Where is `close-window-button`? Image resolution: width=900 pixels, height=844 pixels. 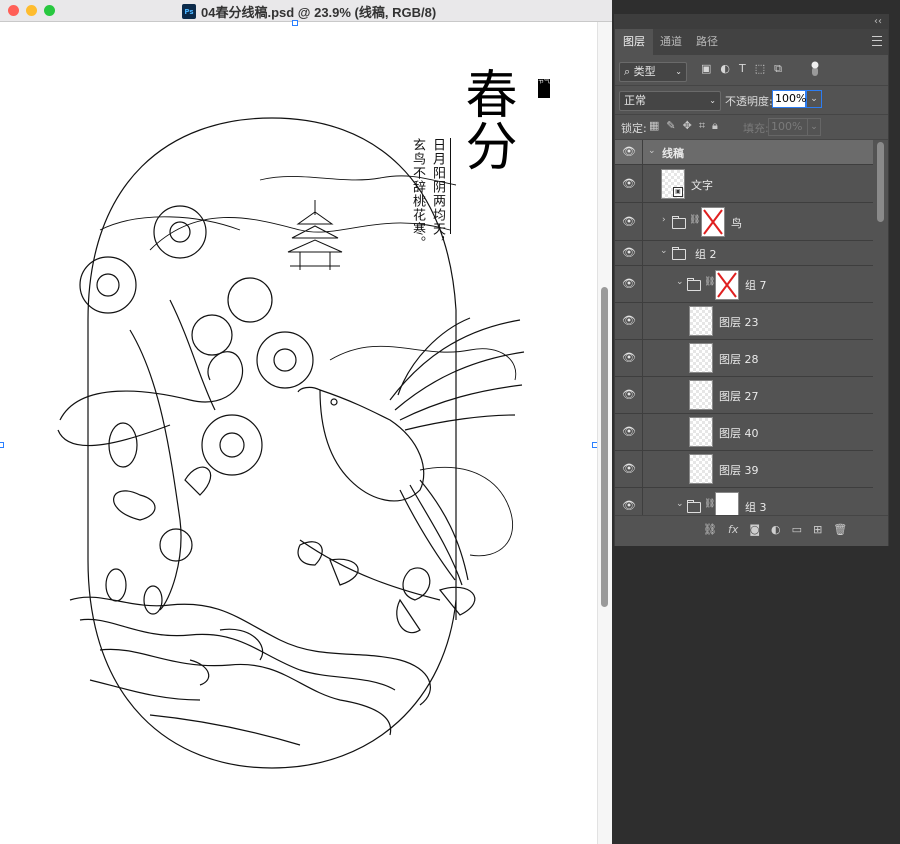 close-window-button is located at coordinates (13, 10).